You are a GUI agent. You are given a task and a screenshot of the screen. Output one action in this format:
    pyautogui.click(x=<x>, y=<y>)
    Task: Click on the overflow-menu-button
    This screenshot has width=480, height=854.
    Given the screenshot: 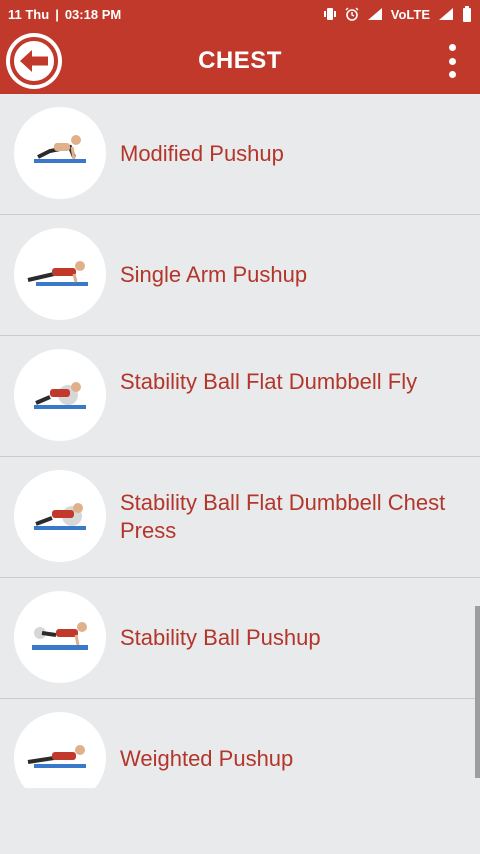 What is the action you would take?
    pyautogui.click(x=452, y=61)
    